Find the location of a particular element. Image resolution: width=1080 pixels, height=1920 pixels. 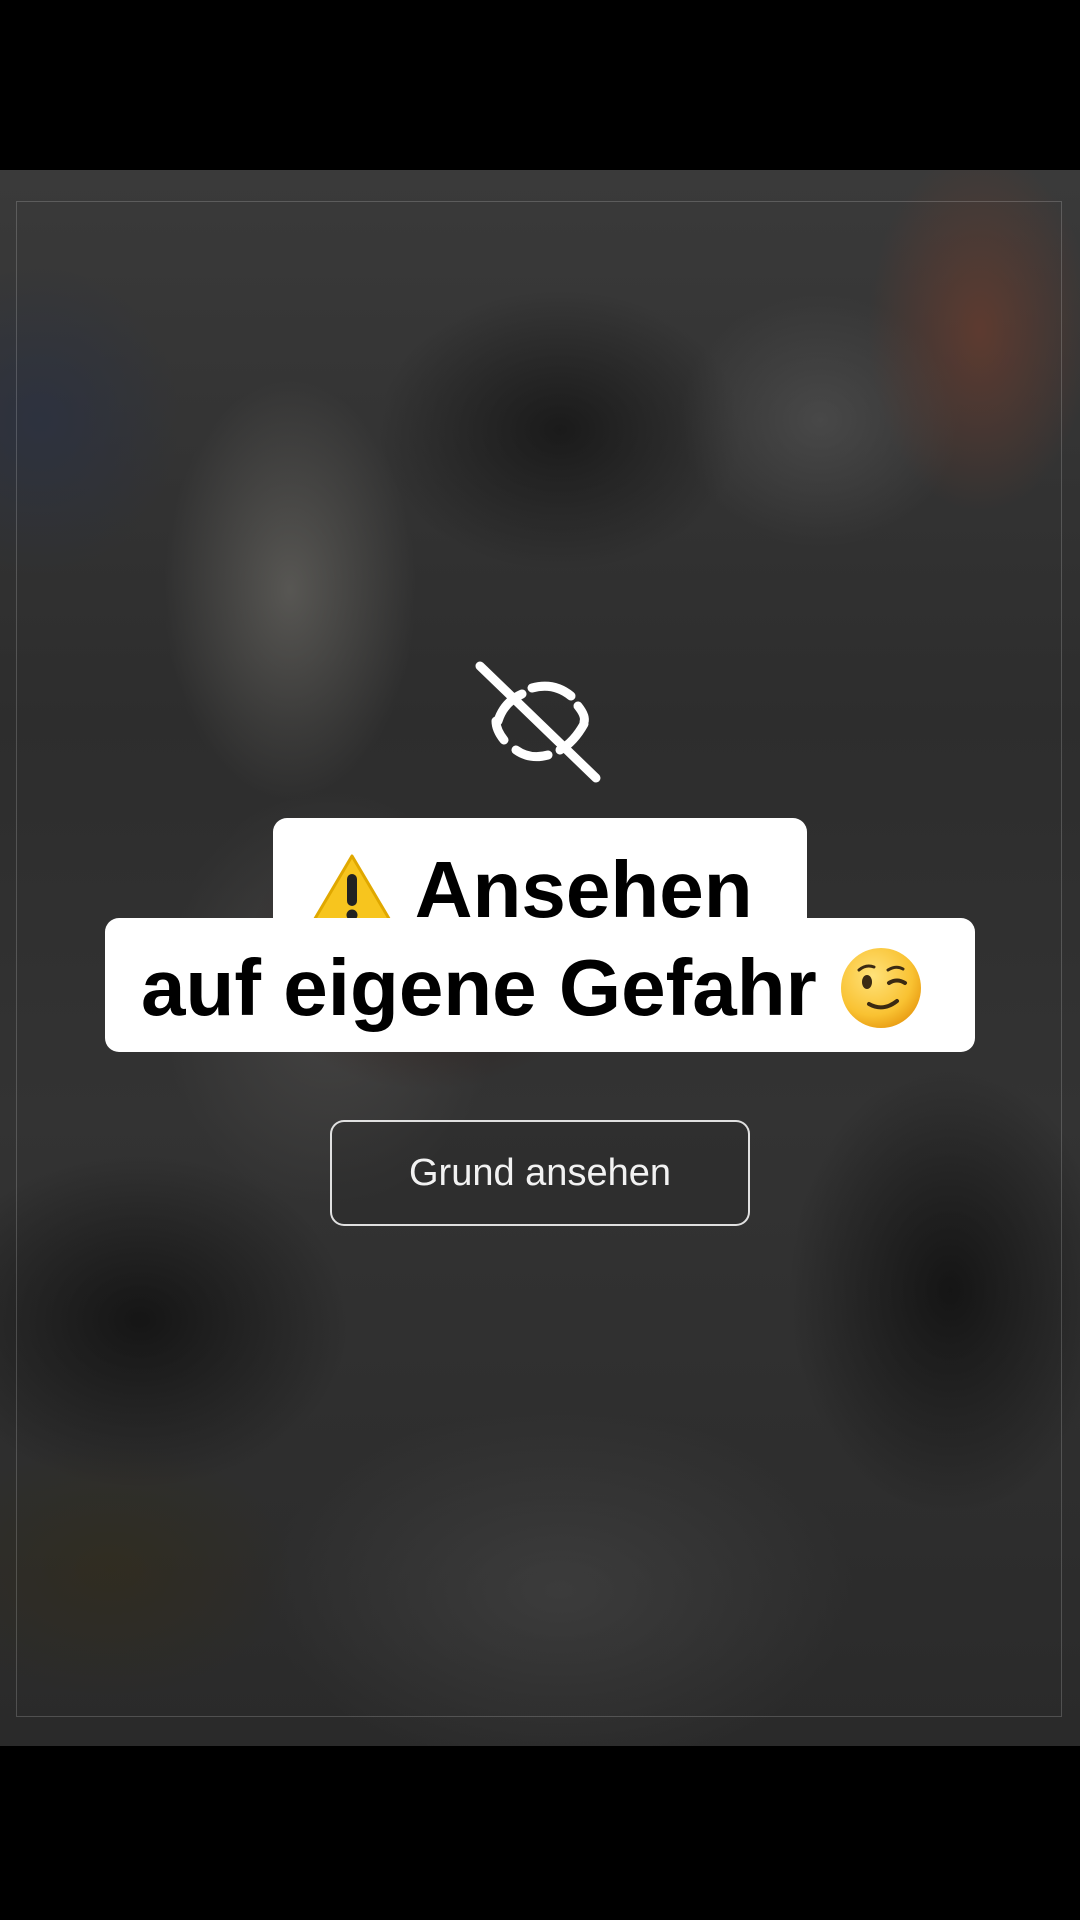

warning-emoji is located at coordinates (352, 891).